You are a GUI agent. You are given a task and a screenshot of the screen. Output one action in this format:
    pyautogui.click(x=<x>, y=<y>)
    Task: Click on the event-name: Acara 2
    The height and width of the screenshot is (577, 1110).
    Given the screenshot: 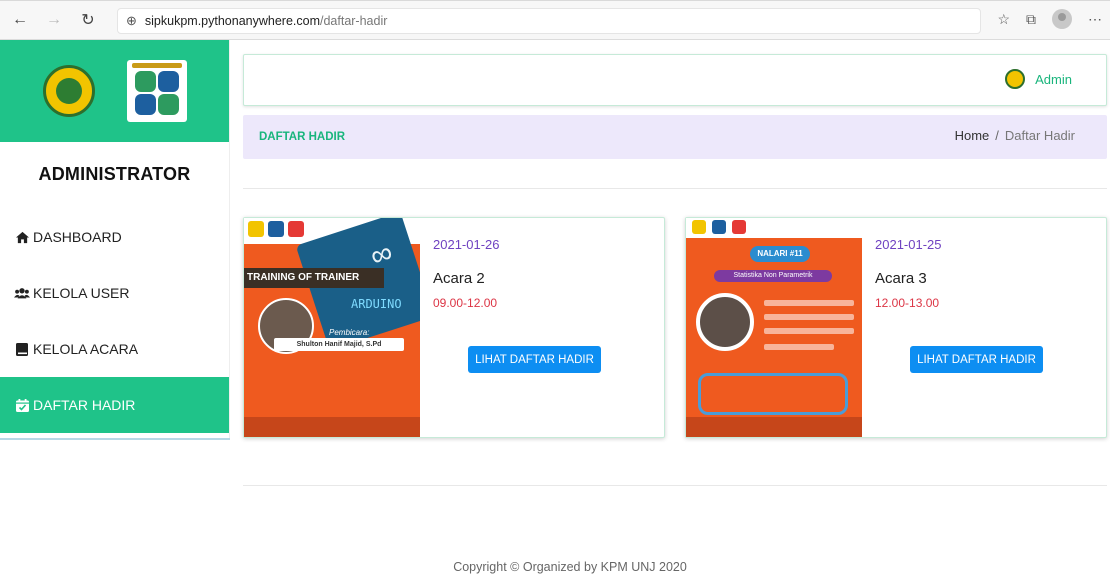 What is the action you would take?
    pyautogui.click(x=459, y=278)
    